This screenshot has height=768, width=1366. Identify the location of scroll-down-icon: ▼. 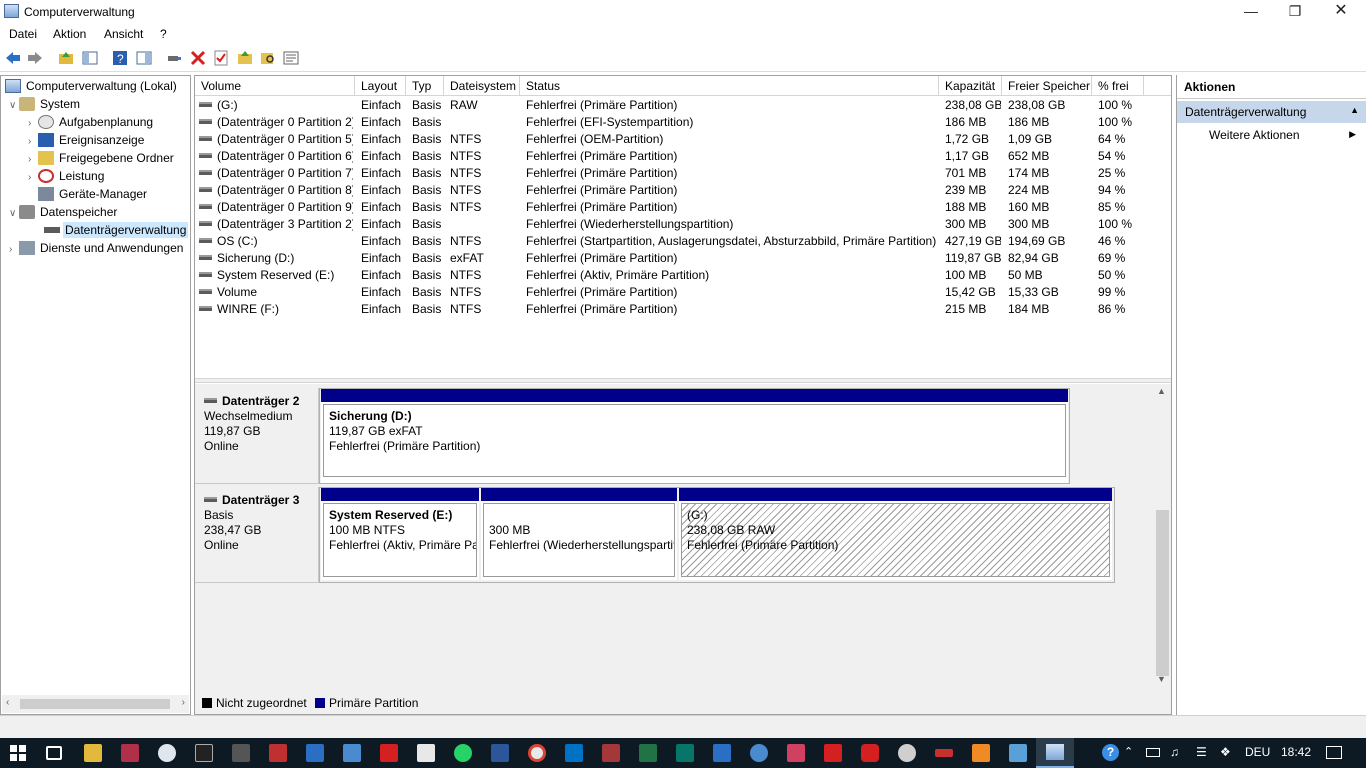
(1161, 679).